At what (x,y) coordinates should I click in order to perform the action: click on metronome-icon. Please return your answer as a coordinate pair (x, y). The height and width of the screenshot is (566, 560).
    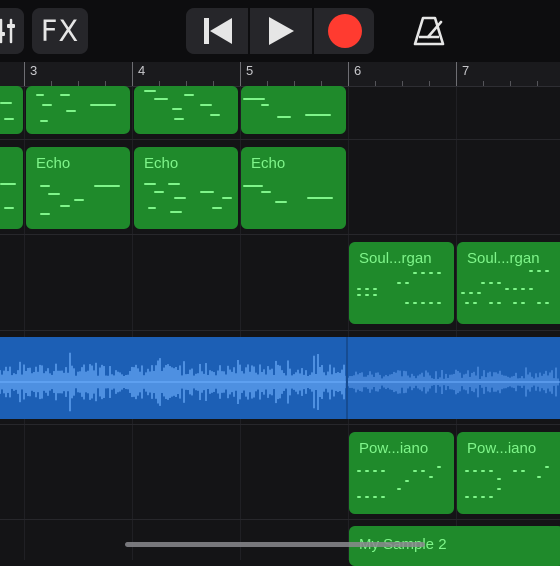
    Looking at the image, I should click on (429, 31).